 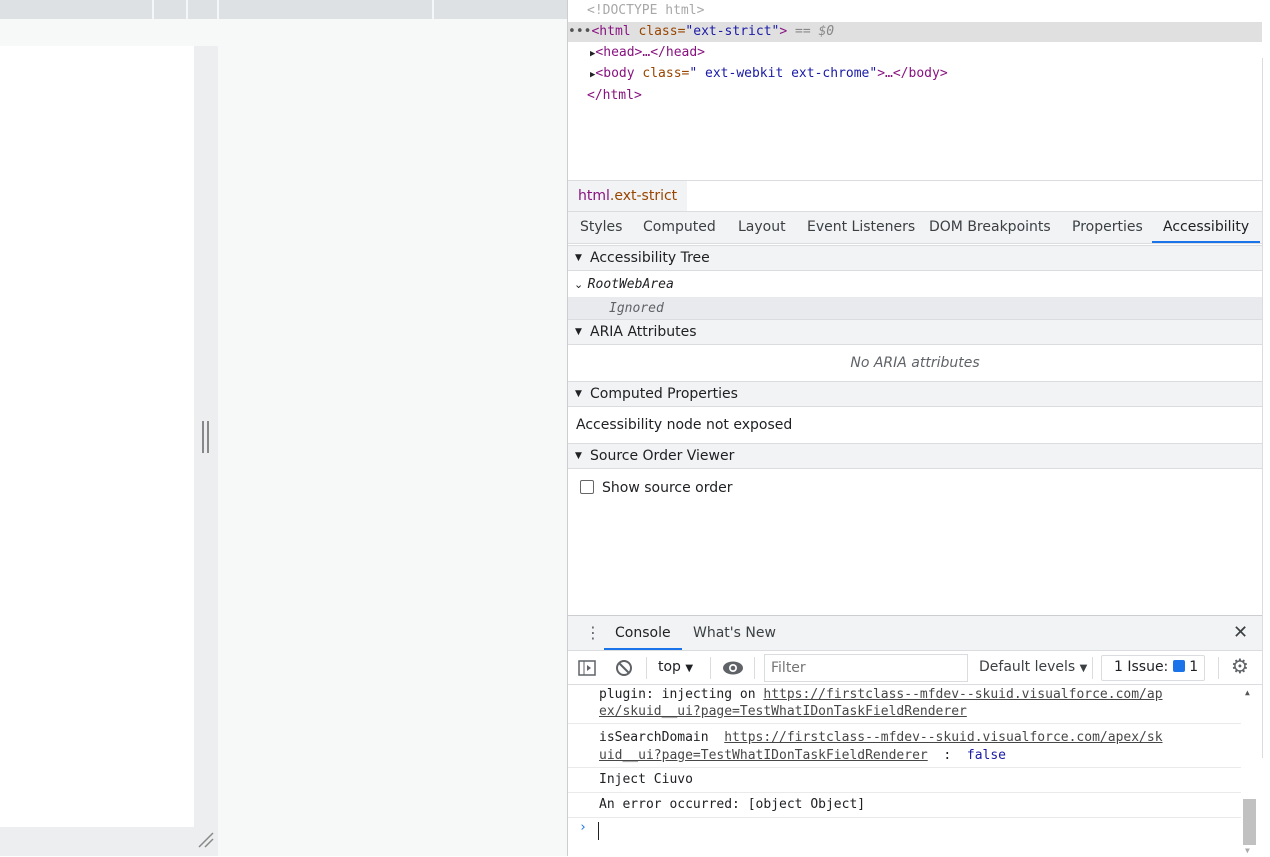 I want to click on resize-handle, so click(x=205, y=437).